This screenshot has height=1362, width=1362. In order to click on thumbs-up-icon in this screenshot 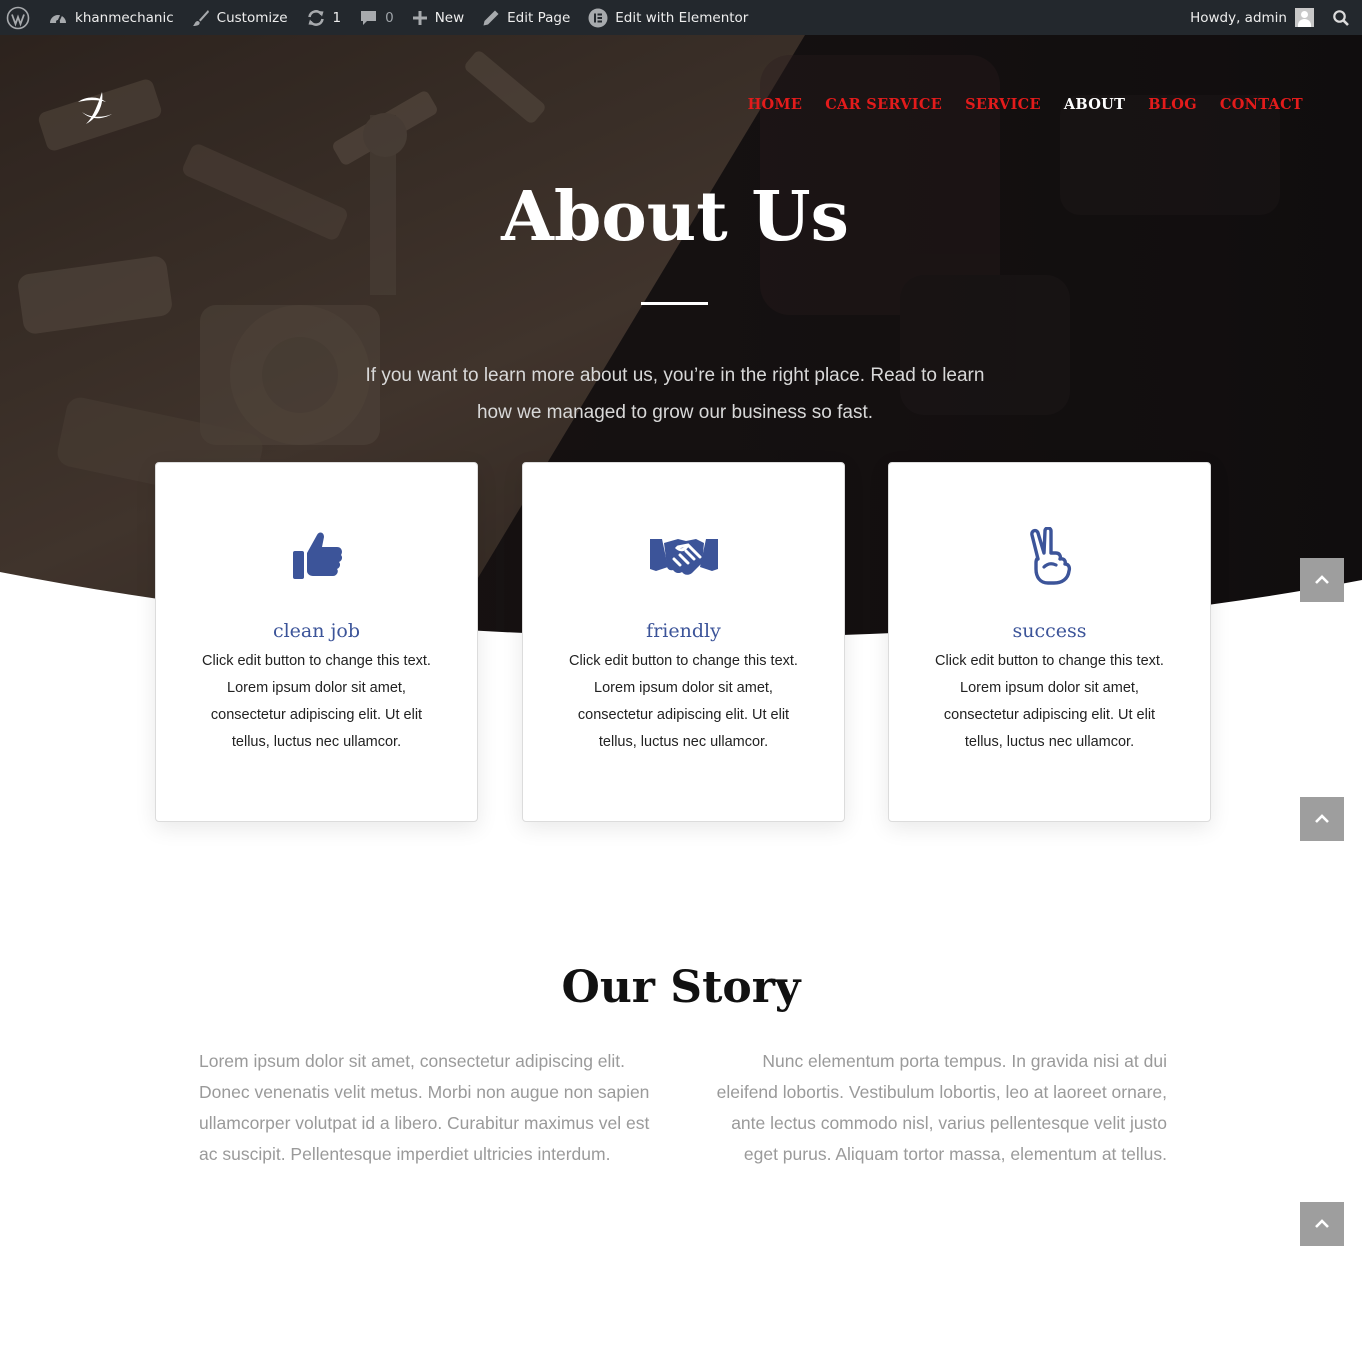, I will do `click(317, 555)`.